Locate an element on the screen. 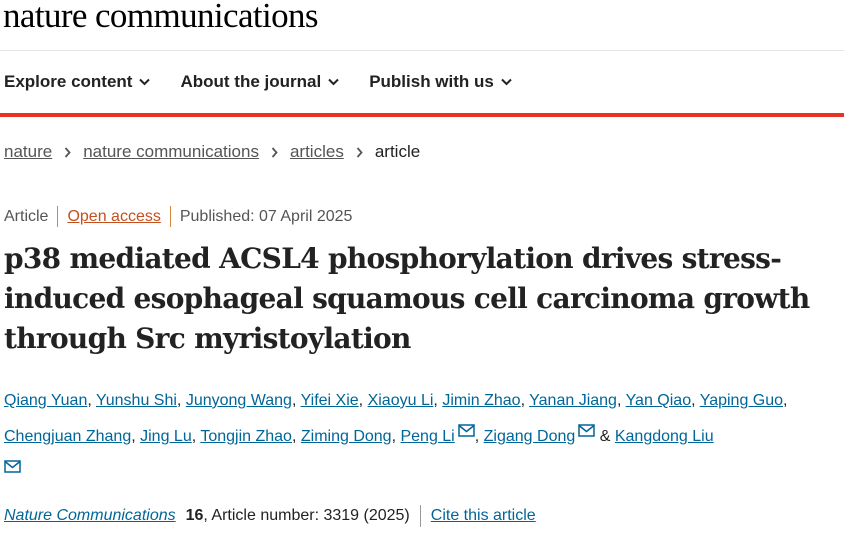  author-link: Jimin Zhao is located at coordinates (481, 400).